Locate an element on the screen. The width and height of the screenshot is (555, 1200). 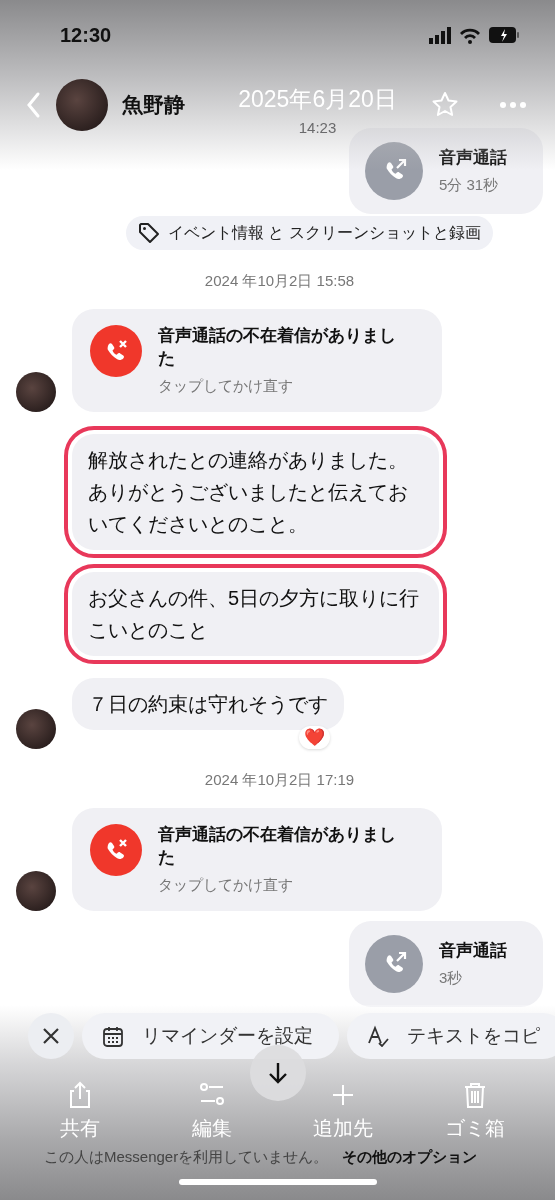
tag-label: イベント情報 と スクリーンショットと録画 is located at coordinates (324, 232).